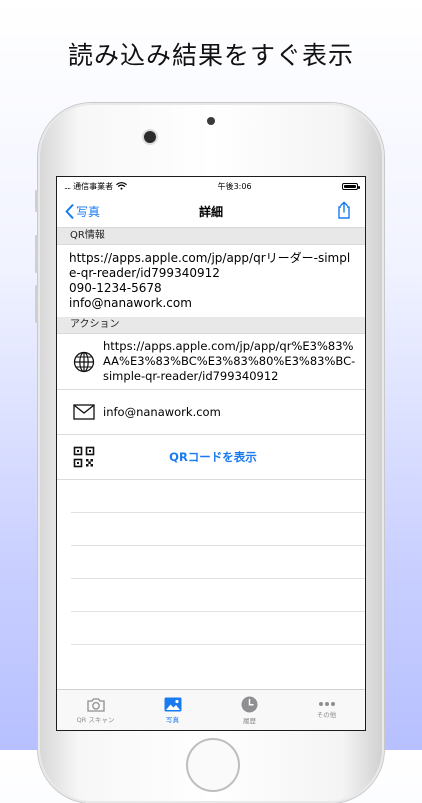  What do you see at coordinates (211, 236) in the screenshot?
I see `qr-info-header: QR情報` at bounding box center [211, 236].